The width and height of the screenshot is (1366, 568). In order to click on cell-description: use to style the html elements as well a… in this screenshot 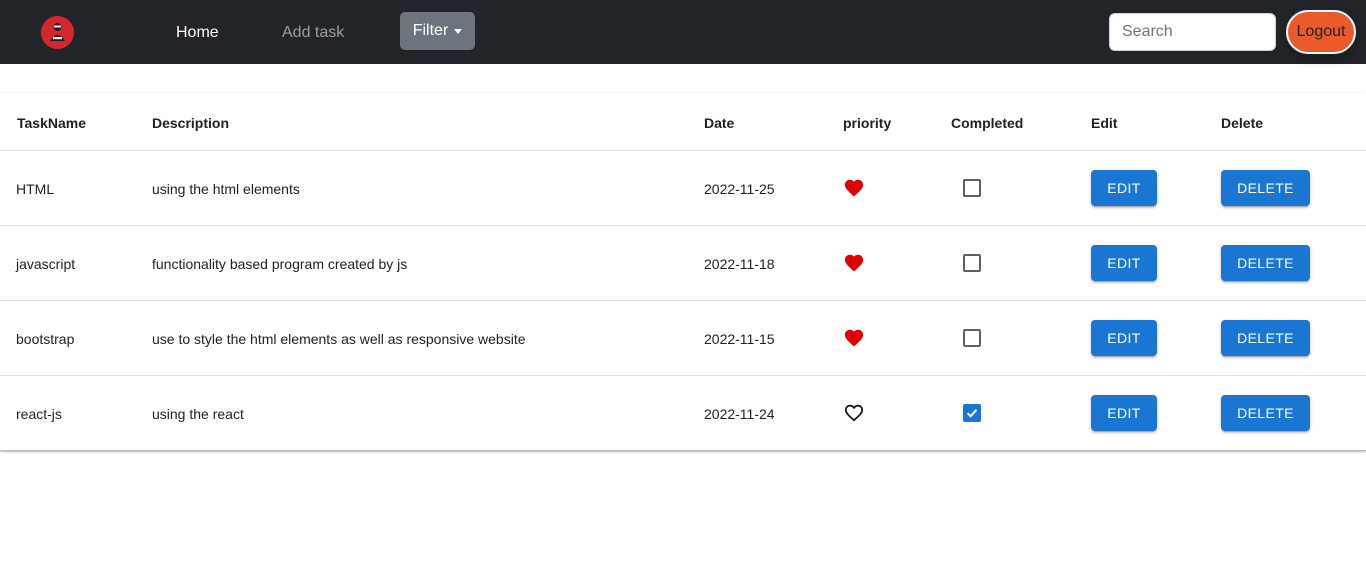, I will do `click(339, 339)`.